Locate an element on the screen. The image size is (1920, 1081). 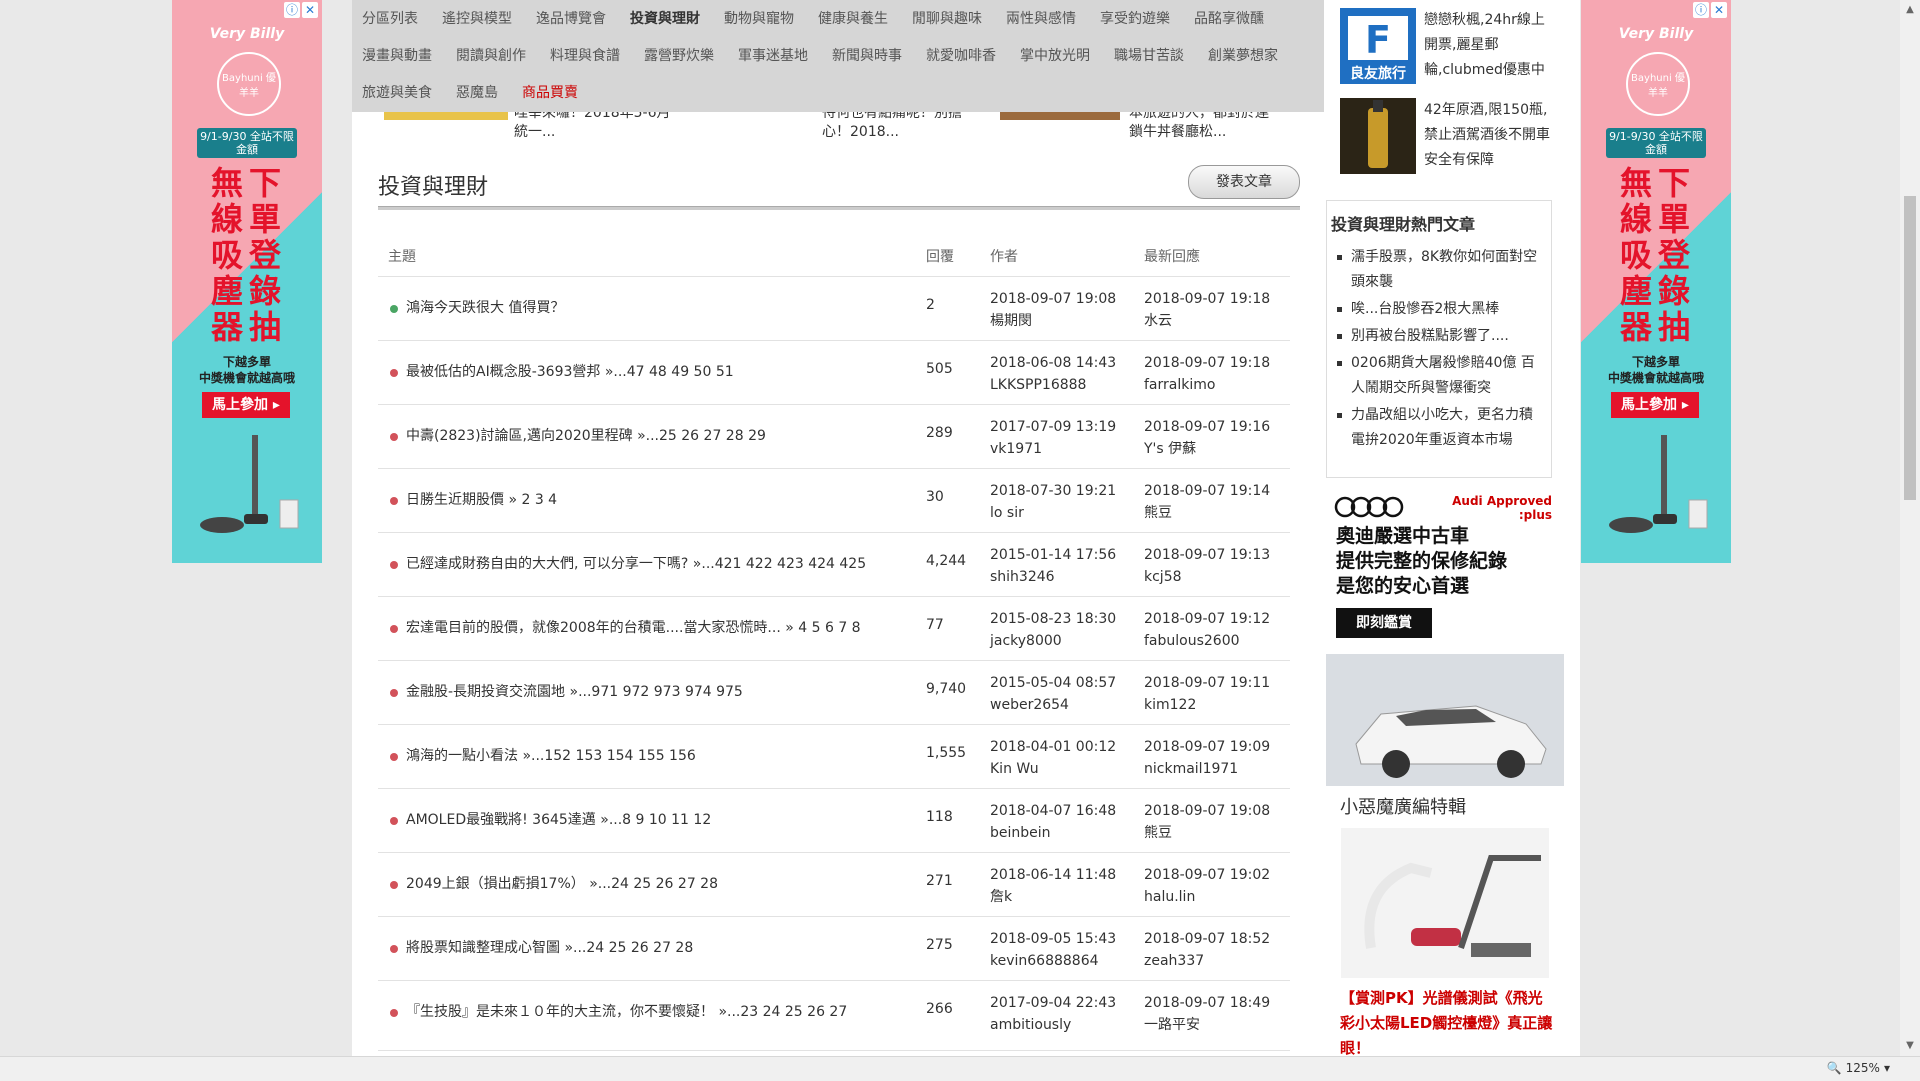
scroll-thumb is located at coordinates (1910, 348).